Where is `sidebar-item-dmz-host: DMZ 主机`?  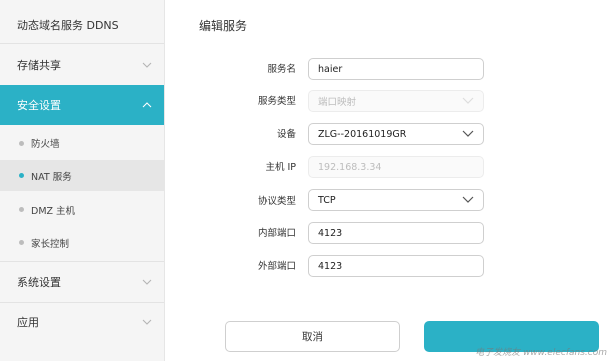
sidebar-item-dmz-host: DMZ 主机 is located at coordinates (82, 209).